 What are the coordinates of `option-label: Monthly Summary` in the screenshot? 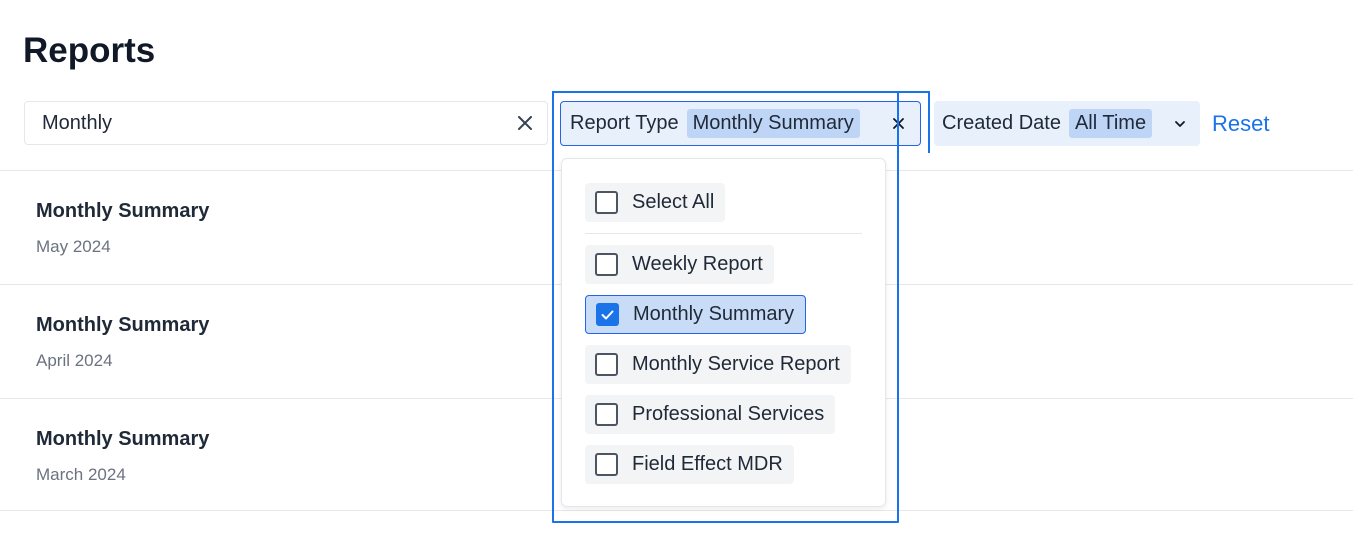 It's located at (714, 314).